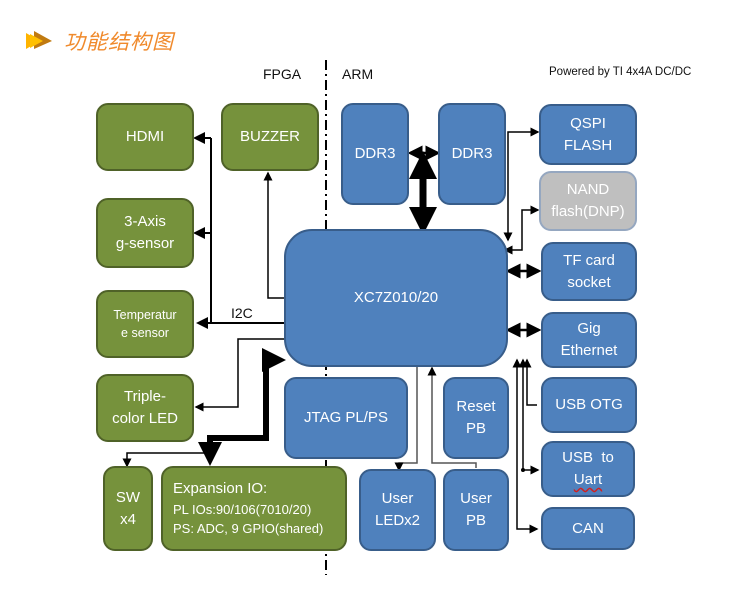 The image size is (750, 598). I want to click on usb-uart-line2: Uart, so click(588, 479).